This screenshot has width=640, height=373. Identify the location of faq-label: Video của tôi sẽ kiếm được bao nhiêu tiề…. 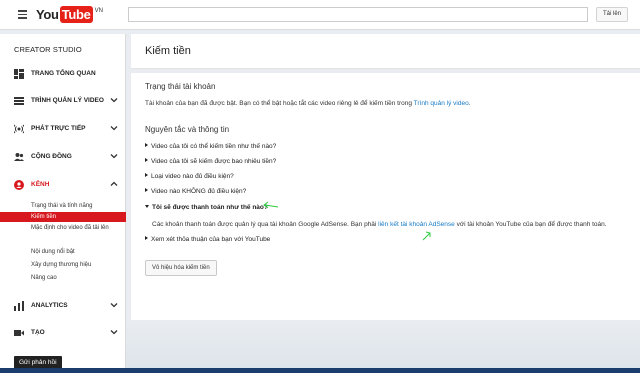
(214, 161).